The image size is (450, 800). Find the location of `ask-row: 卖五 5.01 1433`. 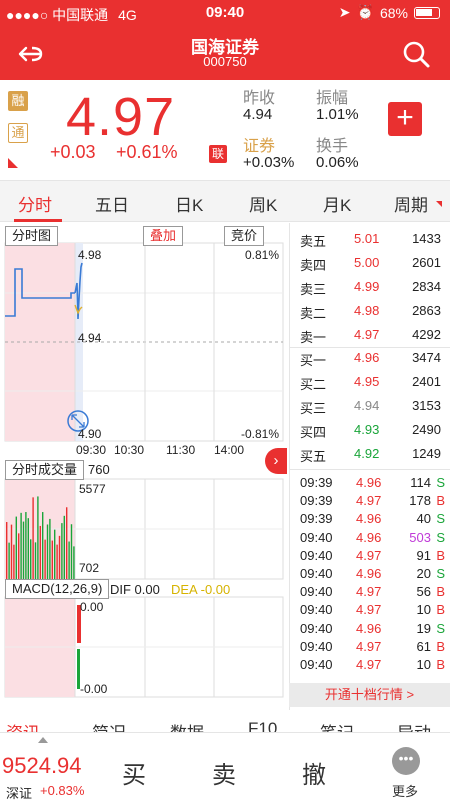

ask-row: 卖五 5.01 1433 is located at coordinates (370, 241).